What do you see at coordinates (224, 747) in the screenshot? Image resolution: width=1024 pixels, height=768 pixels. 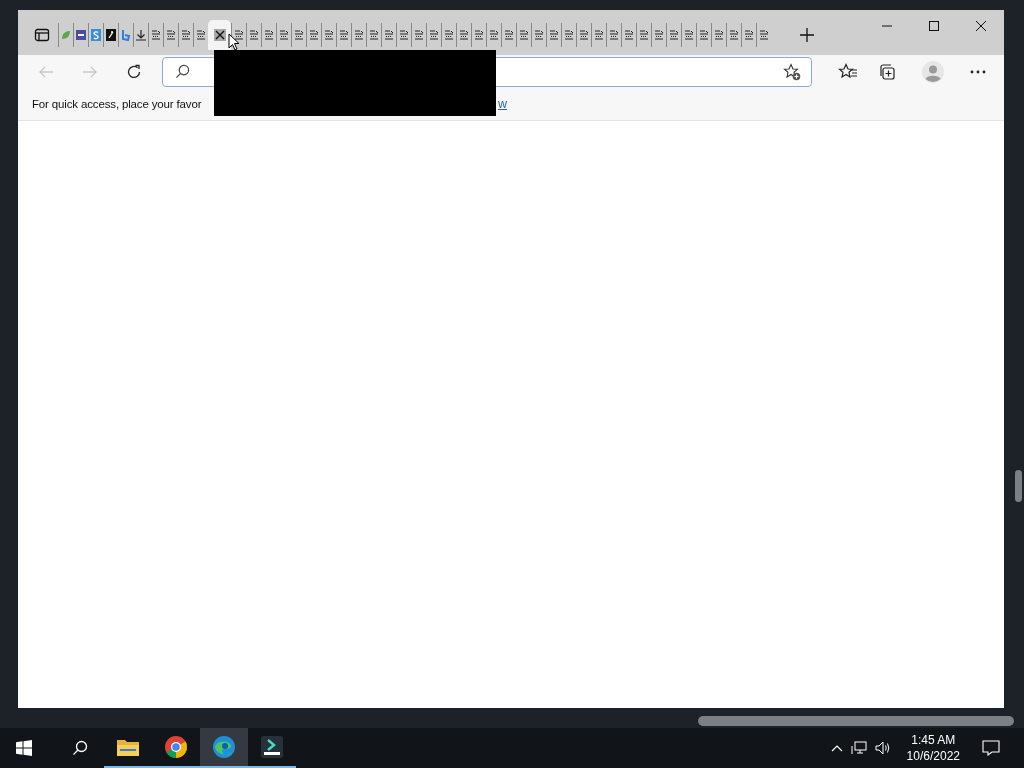 I see `edge-icon` at bounding box center [224, 747].